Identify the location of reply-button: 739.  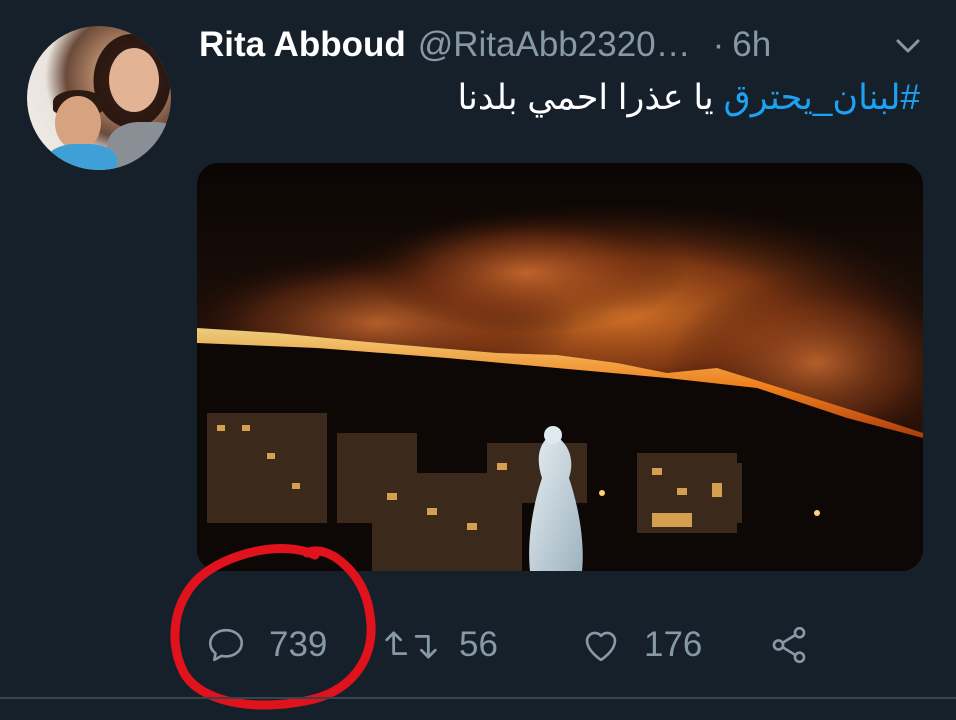
(266, 645).